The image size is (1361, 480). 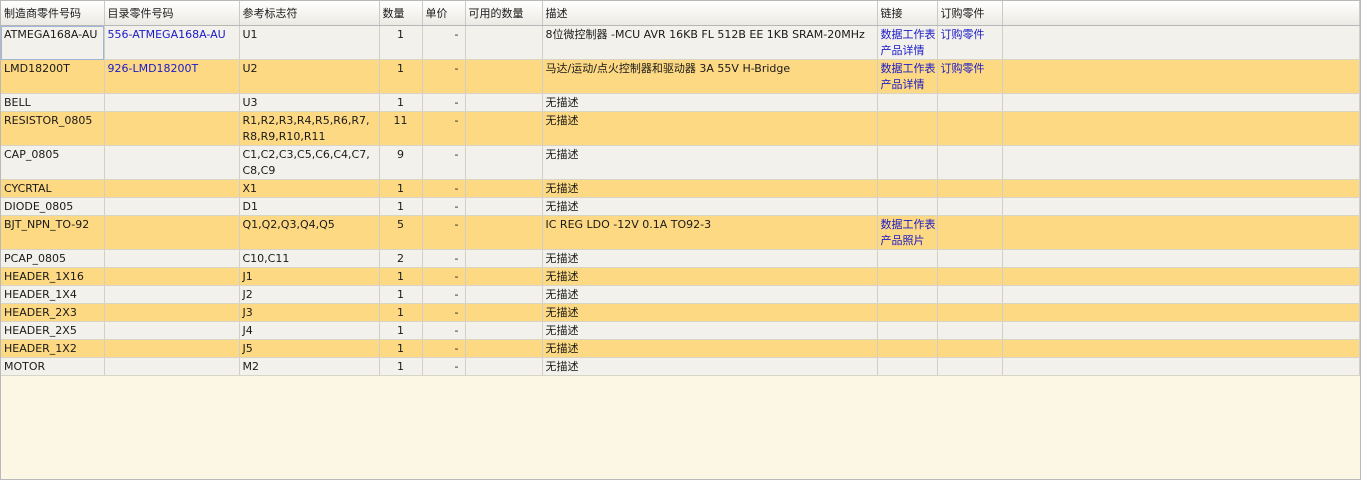 I want to click on table-row: BELL U3 1- 无描述, so click(x=680, y=102).